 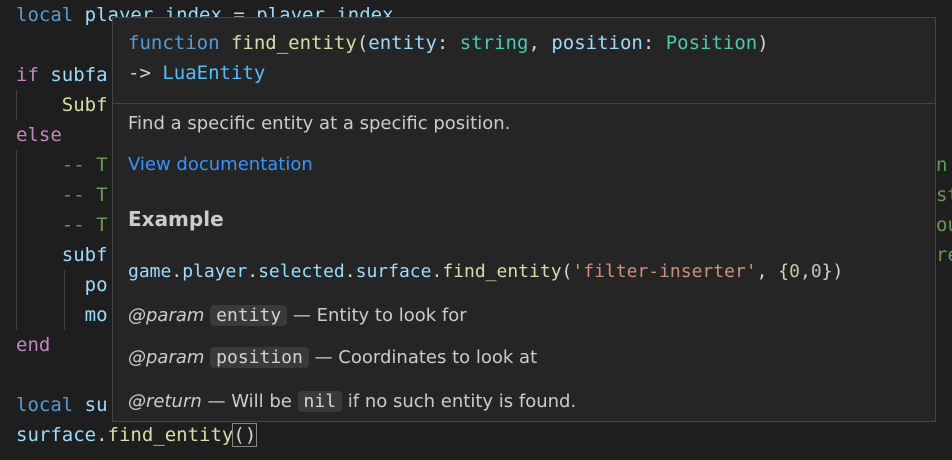 What do you see at coordinates (62, 105) in the screenshot?
I see `code-line-4: Subf` at bounding box center [62, 105].